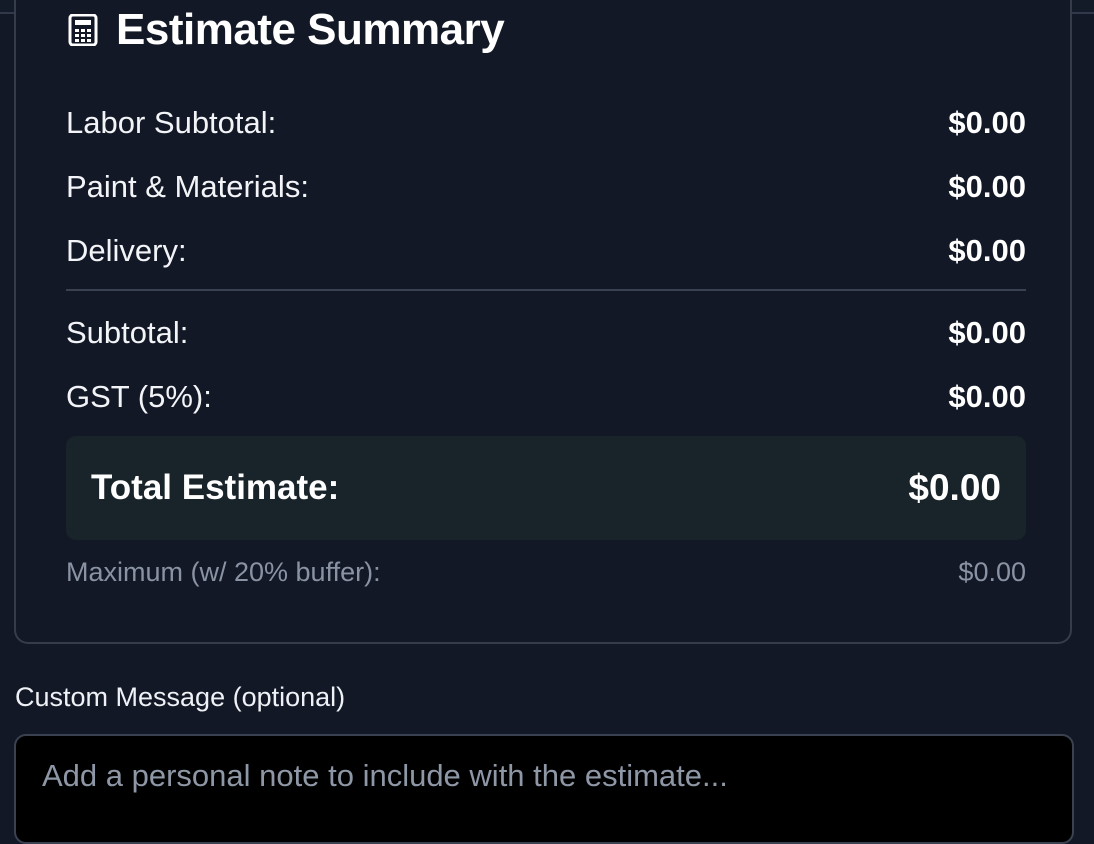 This screenshot has width=1094, height=844. What do you see at coordinates (546, 572) in the screenshot?
I see `maximum-buffer-row: Maximum (w/ 20% buffer): $0.00` at bounding box center [546, 572].